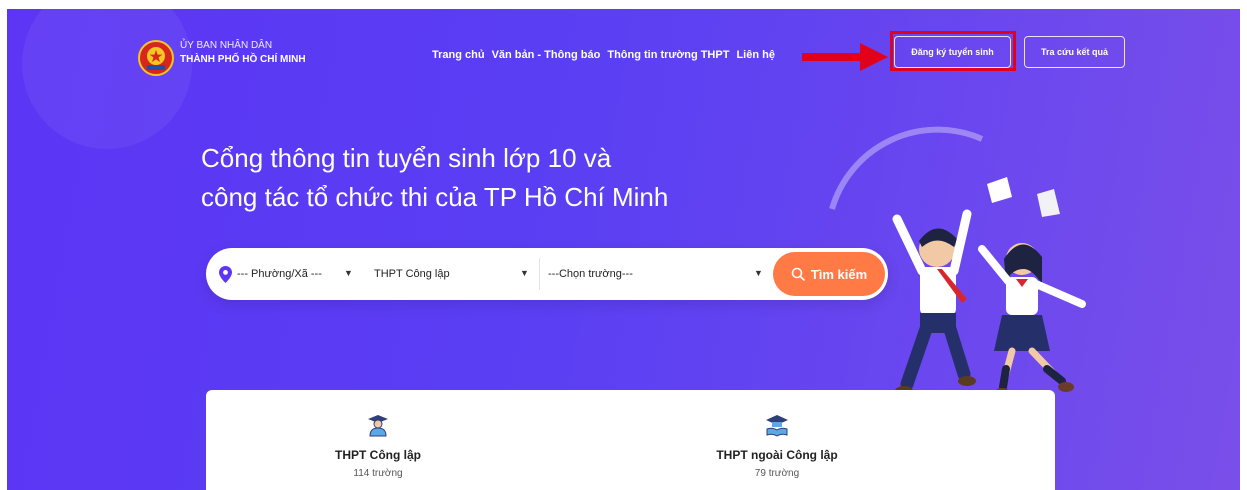  I want to click on nav-home: Trang chủ, so click(458, 55).